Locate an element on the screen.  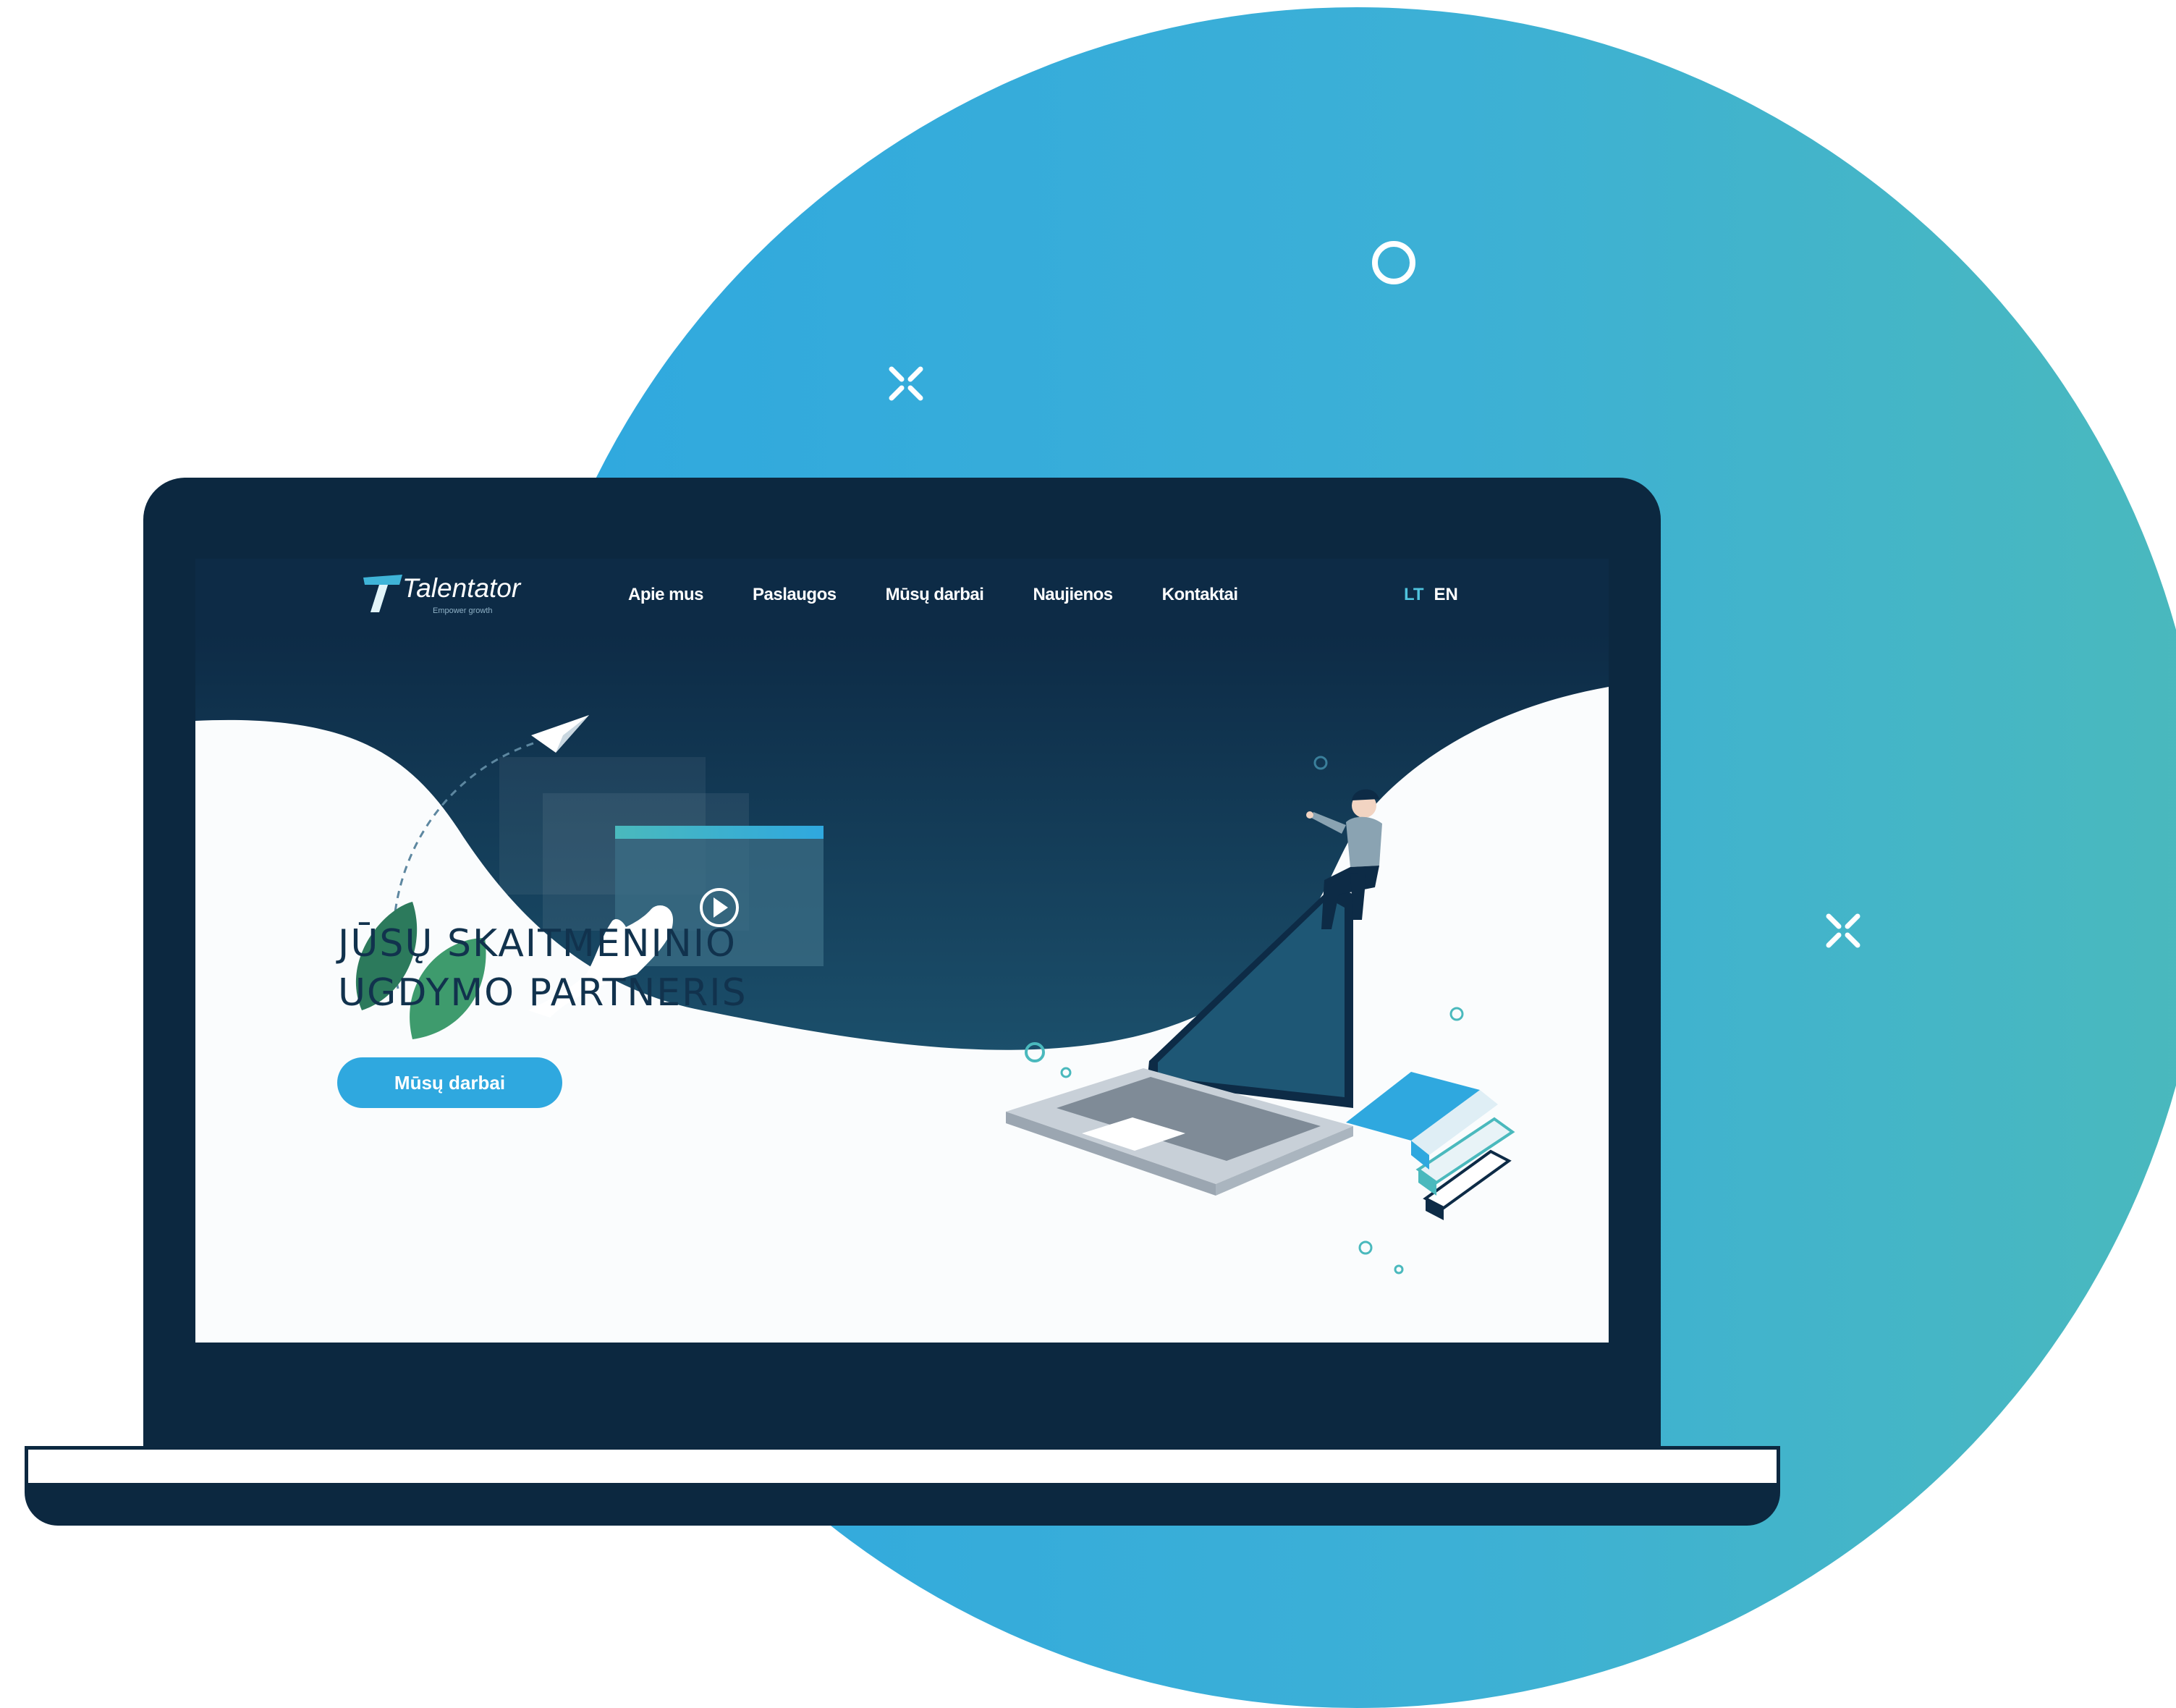
hero-title-line-2: UGDYMO PARTNERIS is located at coordinates (543, 993).